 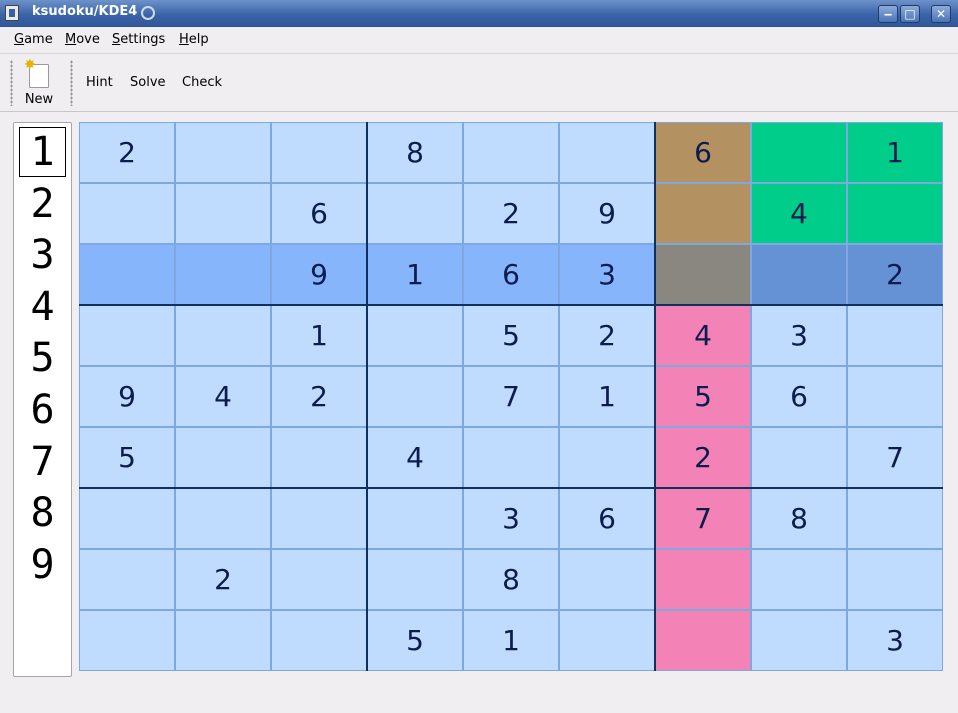 What do you see at coordinates (799, 335) in the screenshot?
I see `cell-r4c8: 3` at bounding box center [799, 335].